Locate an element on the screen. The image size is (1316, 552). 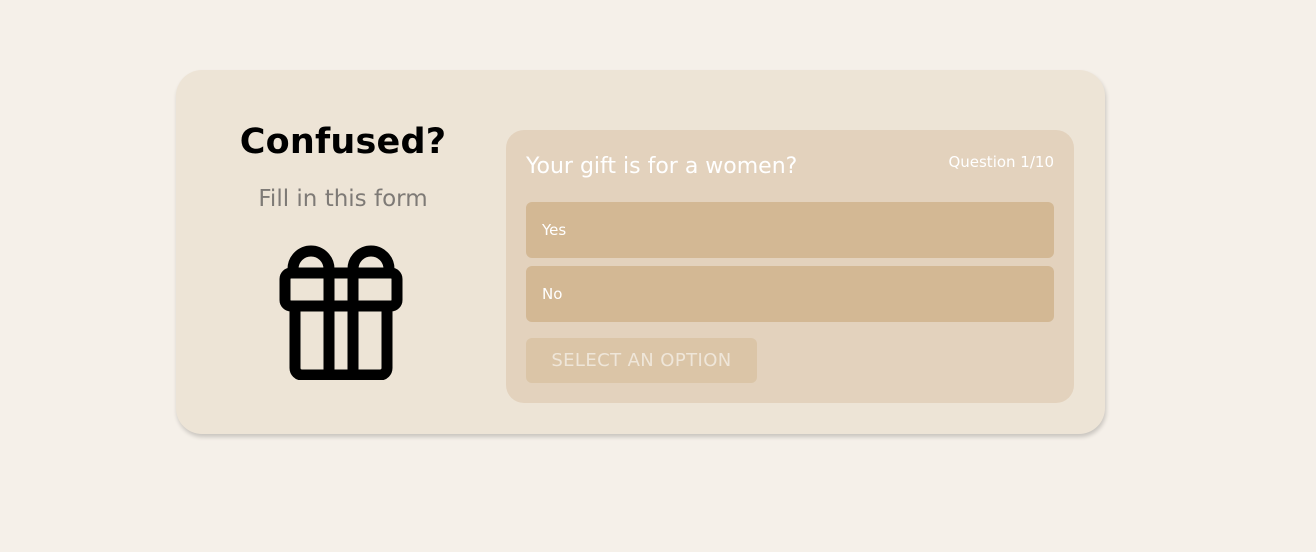
page-title: Confused? is located at coordinates (343, 142).